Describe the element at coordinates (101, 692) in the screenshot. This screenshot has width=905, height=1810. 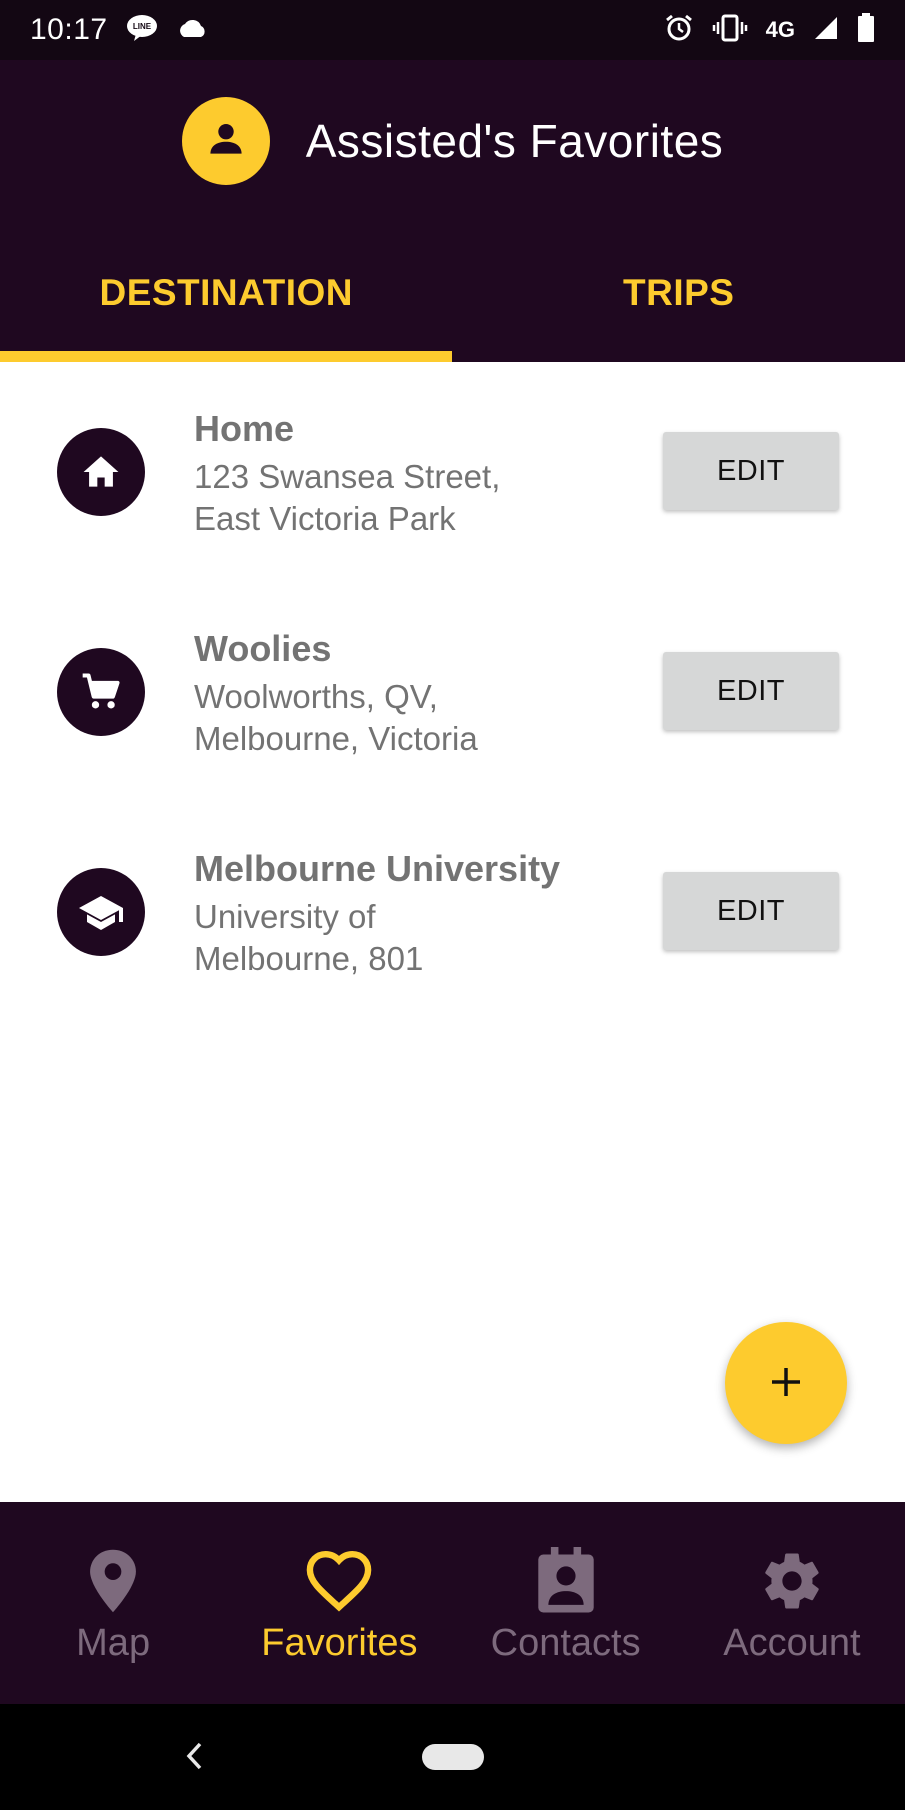
I see `cart-icon` at that location.